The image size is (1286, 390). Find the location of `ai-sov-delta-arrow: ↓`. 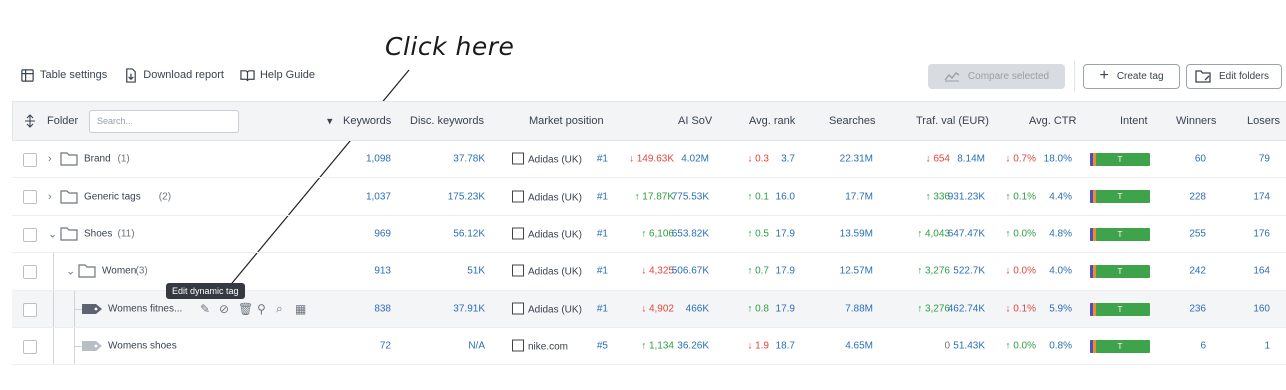

ai-sov-delta-arrow: ↓ is located at coordinates (645, 309).